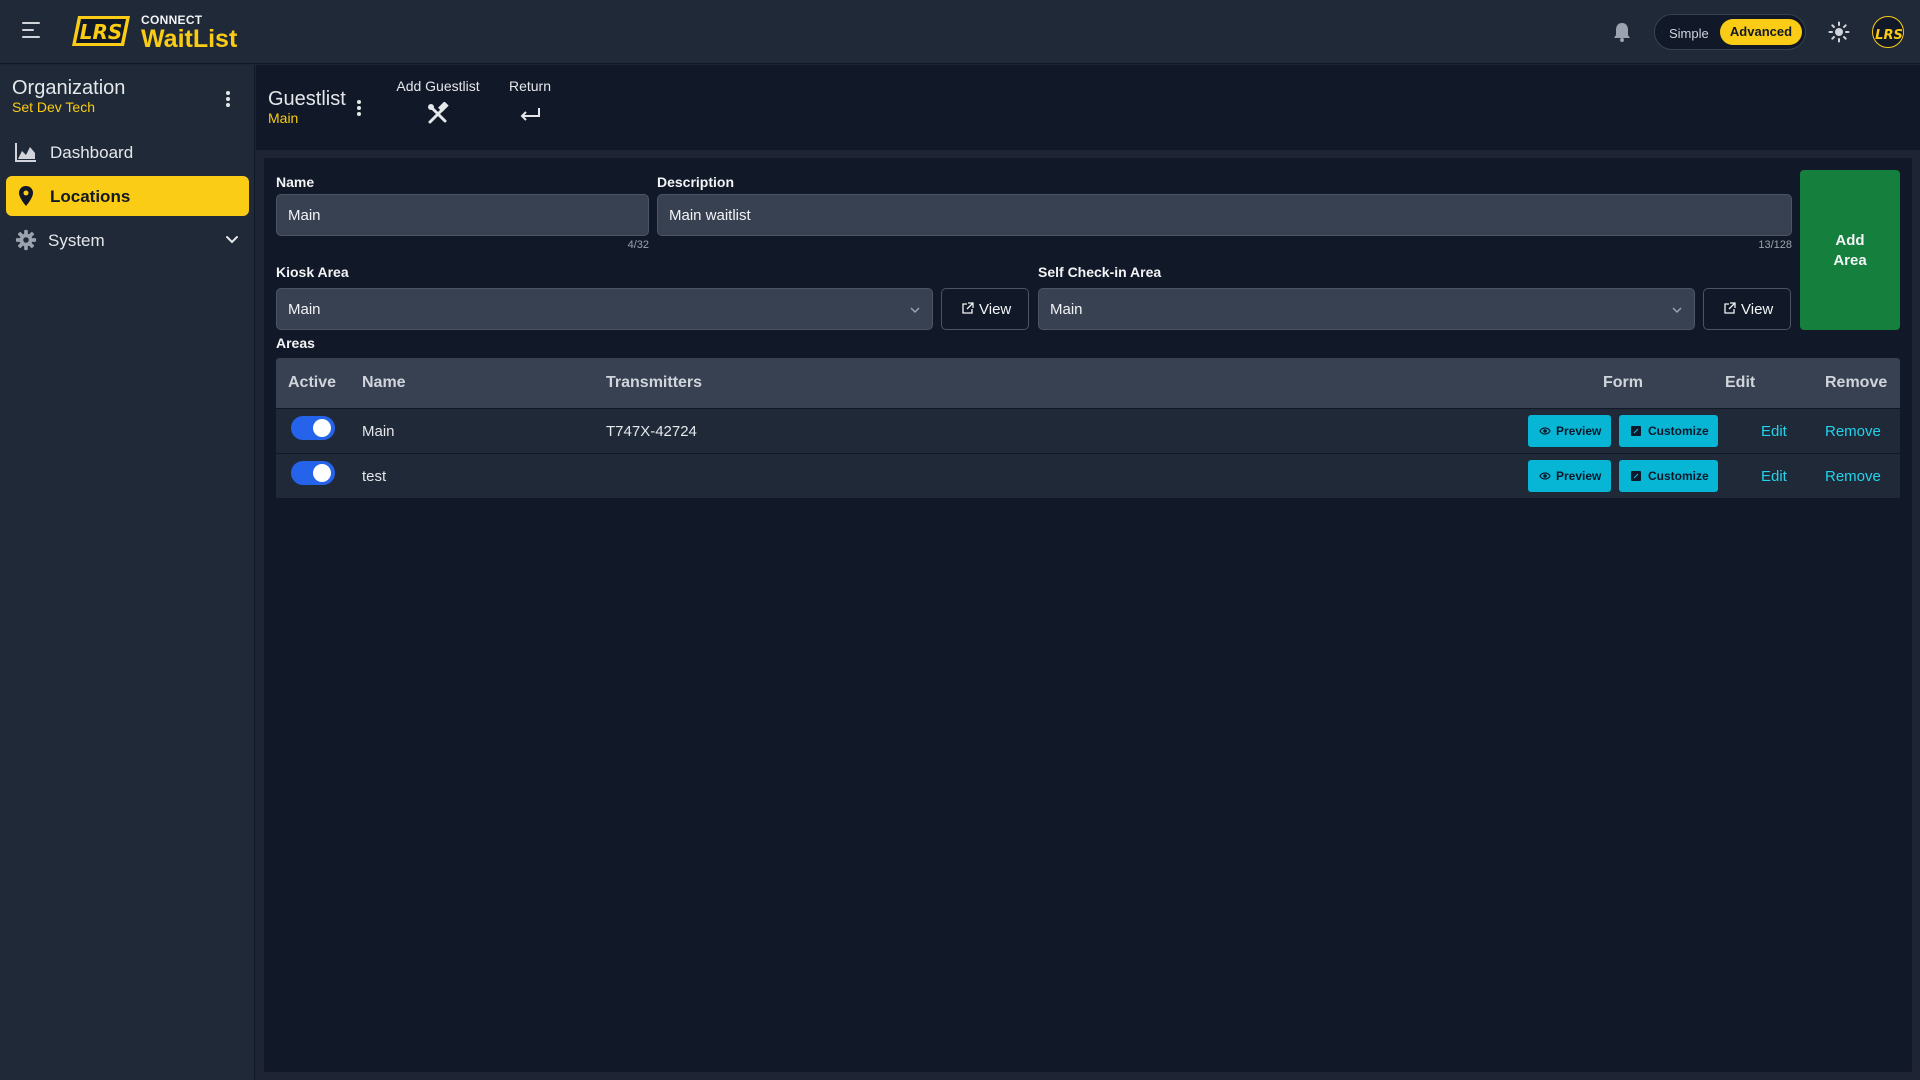 This screenshot has width=1920, height=1080. What do you see at coordinates (76, 240) in the screenshot?
I see `sidebar-item-label: System` at bounding box center [76, 240].